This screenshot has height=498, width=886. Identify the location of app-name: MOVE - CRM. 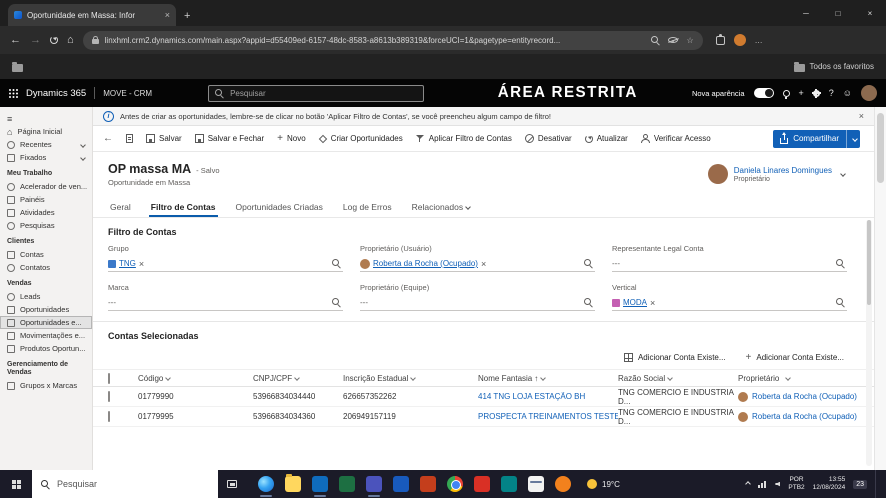
(127, 93).